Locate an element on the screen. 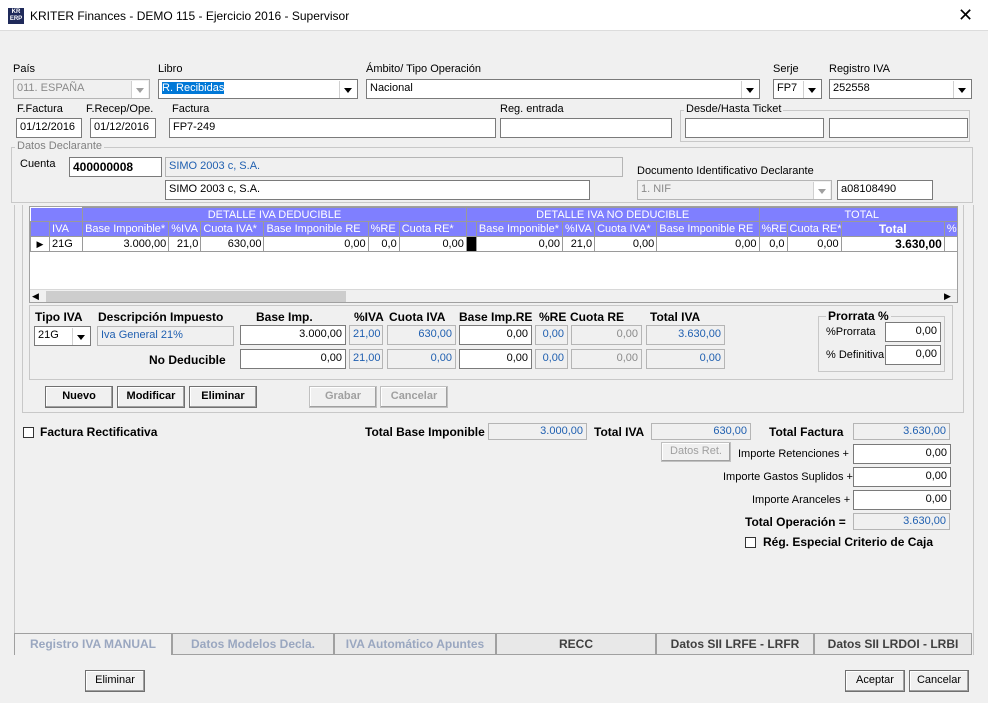  ambito-select: Nacional is located at coordinates (563, 89).